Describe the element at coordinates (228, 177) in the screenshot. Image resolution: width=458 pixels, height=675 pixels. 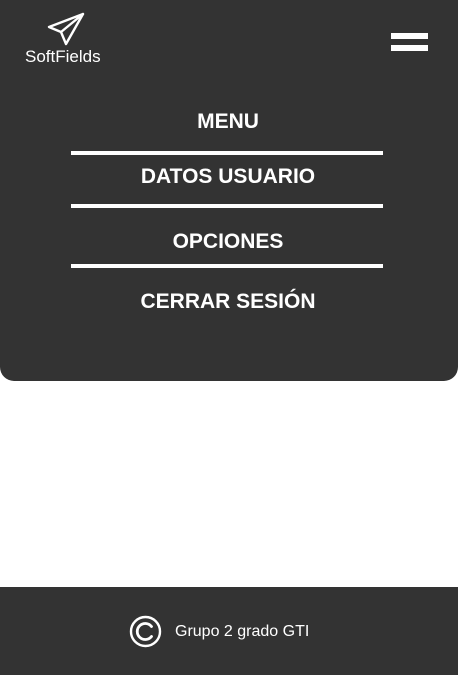
I see `menu-item-datos-usuario: DATOS USUARIO` at that location.